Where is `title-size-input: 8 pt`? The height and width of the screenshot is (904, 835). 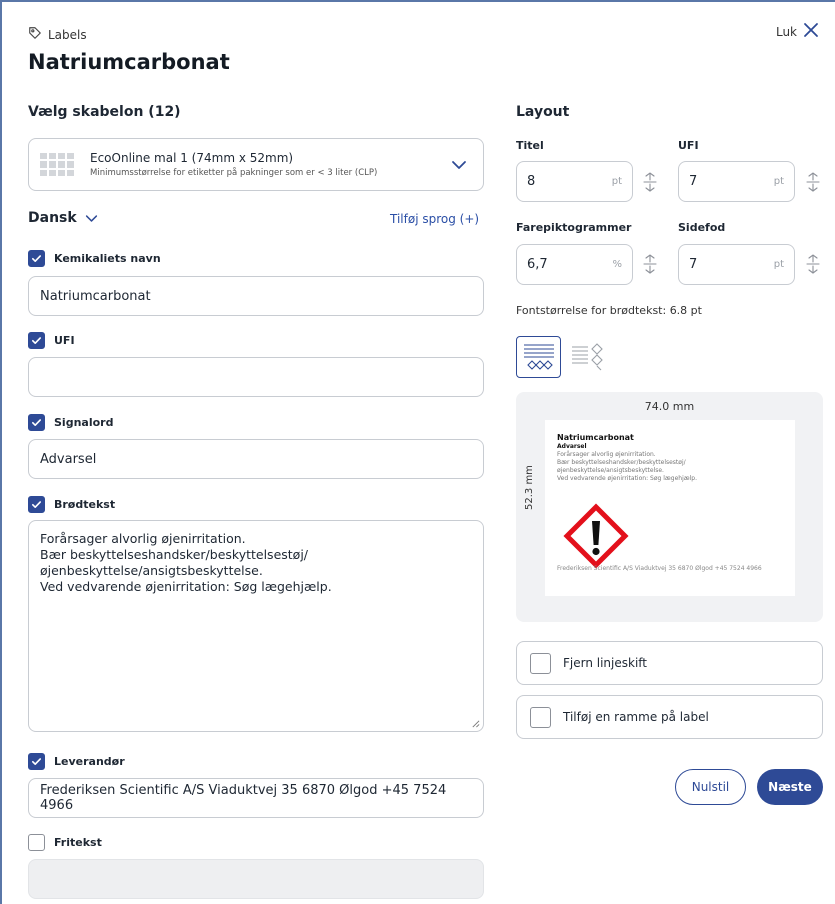
title-size-input: 8 pt is located at coordinates (574, 181).